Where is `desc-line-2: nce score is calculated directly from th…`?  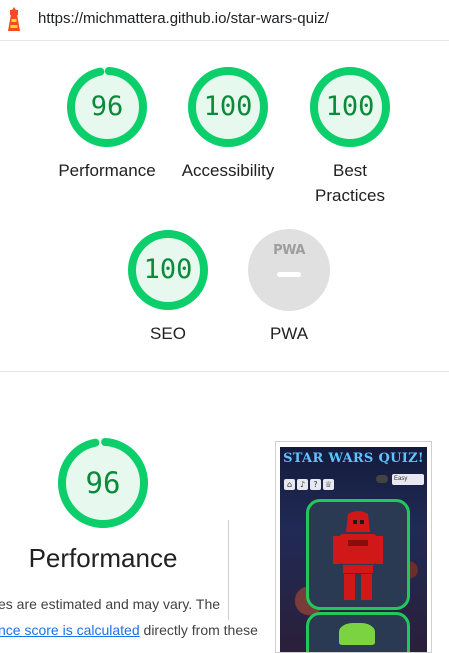
desc-line-2: nce score is calculated directly from th… is located at coordinates (144, 630).